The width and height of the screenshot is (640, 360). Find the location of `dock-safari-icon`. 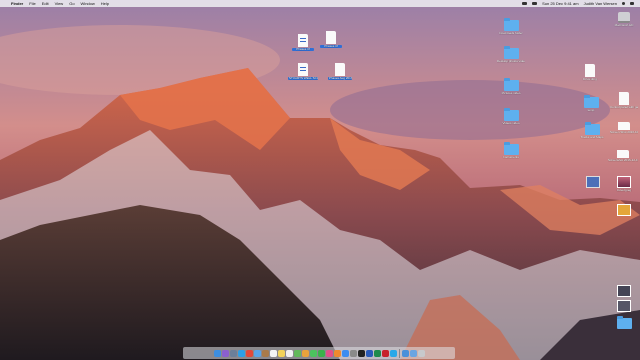

dock-safari-icon is located at coordinates (241, 353).